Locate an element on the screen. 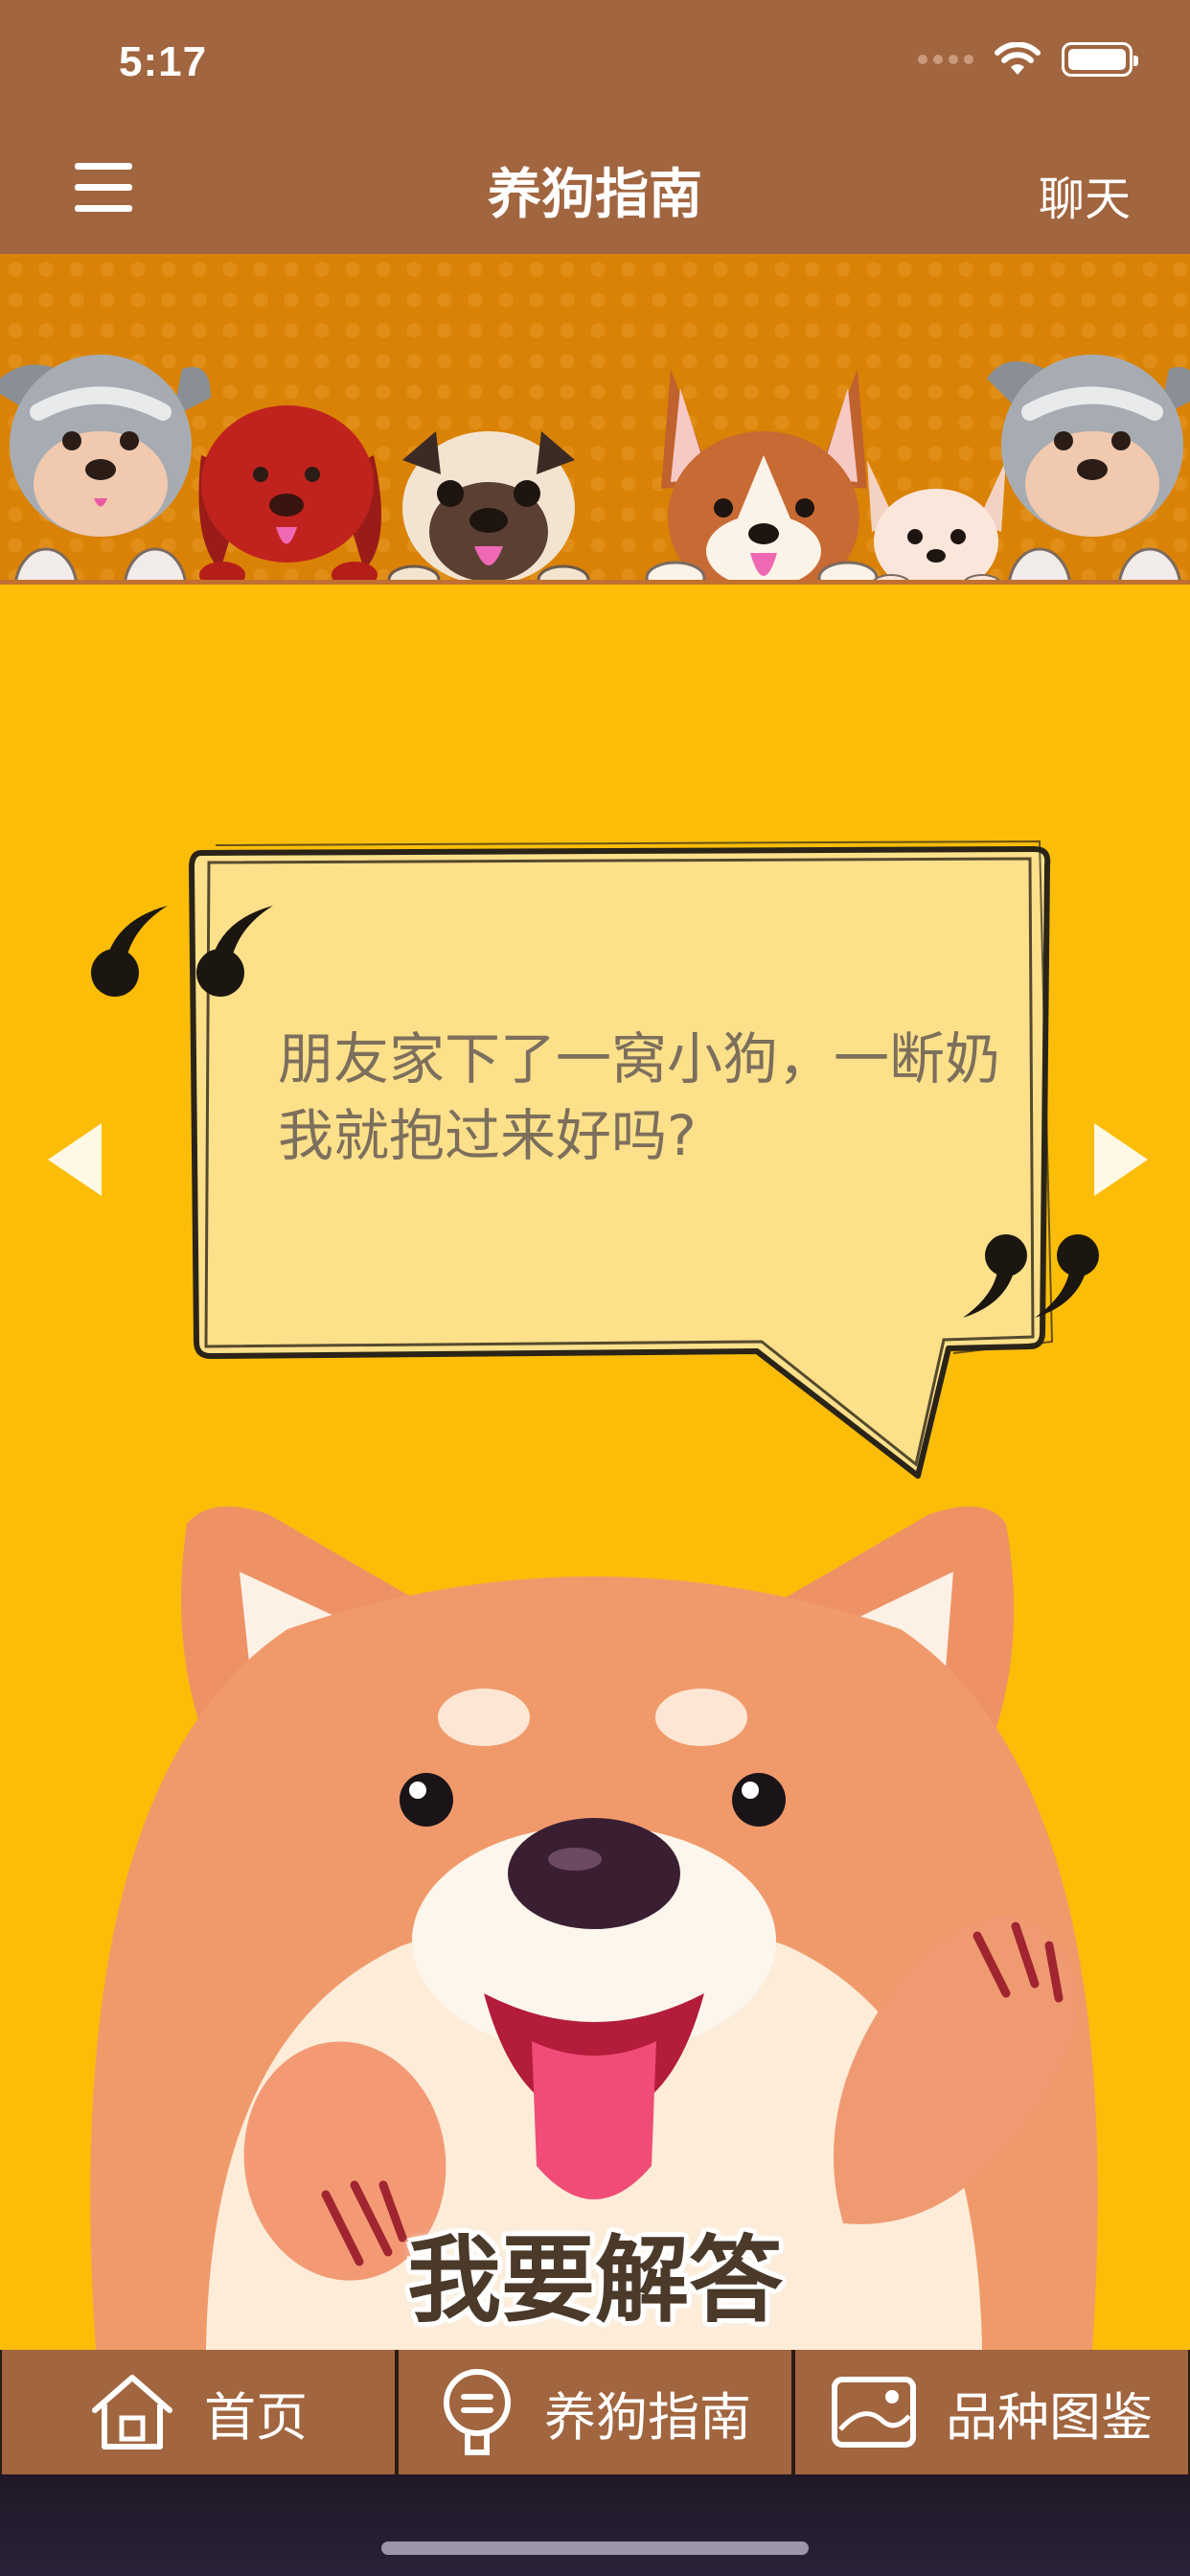 The height and width of the screenshot is (2576, 1190). status-time: 5:17 is located at coordinates (163, 62).